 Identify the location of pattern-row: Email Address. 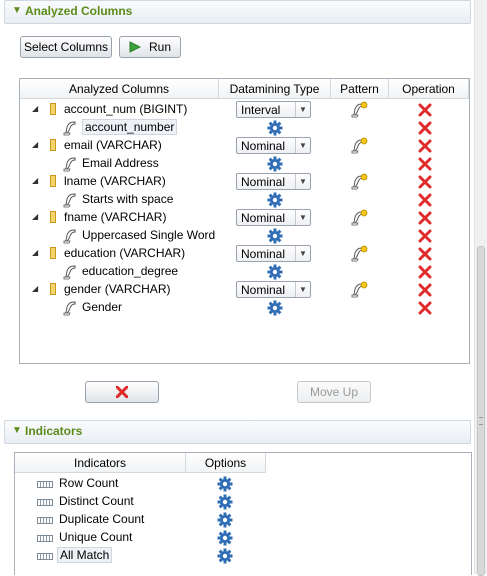
(244, 164).